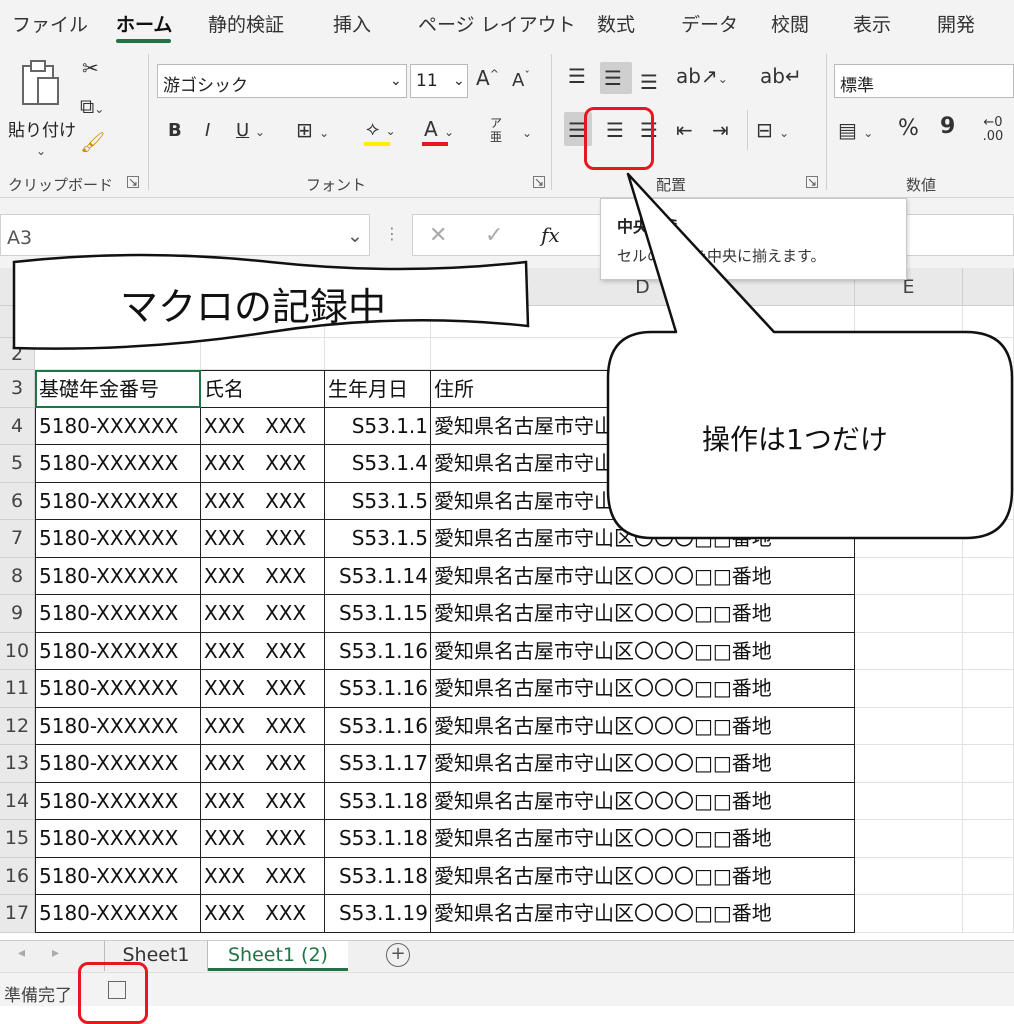 The height and width of the screenshot is (1024, 1014). I want to click on scroll-left-icon: ◂, so click(21, 953).